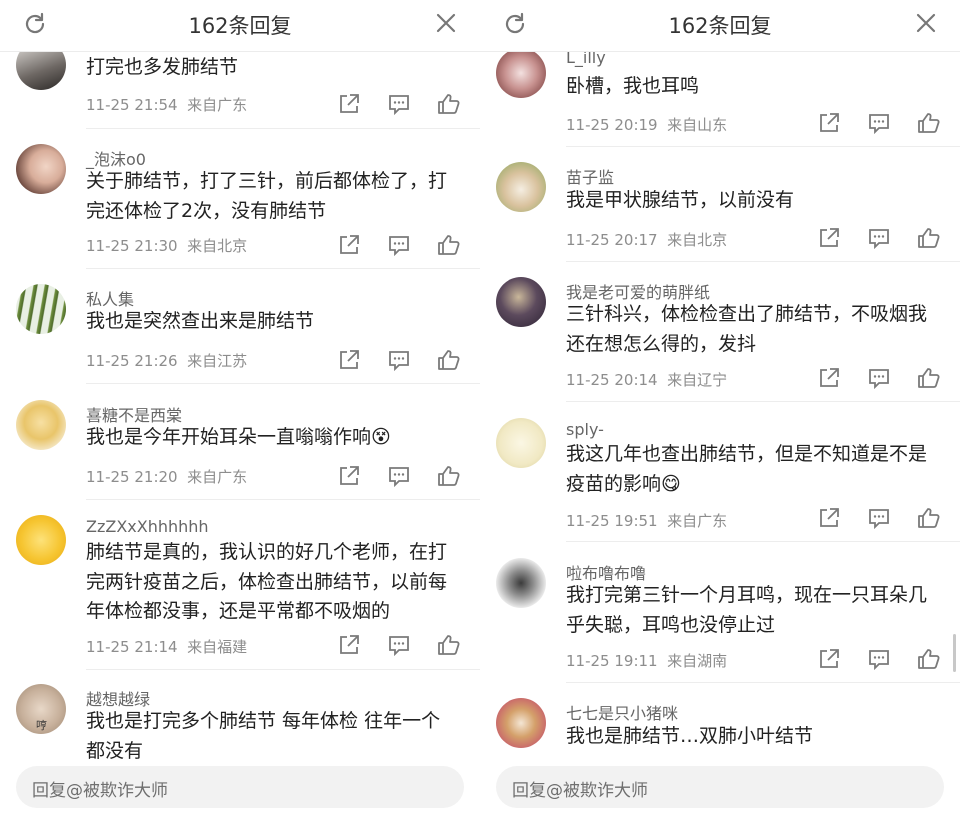 The width and height of the screenshot is (960, 816). Describe the element at coordinates (162, 67) in the screenshot. I see `comment-text: 打完也多发肺结节` at that location.